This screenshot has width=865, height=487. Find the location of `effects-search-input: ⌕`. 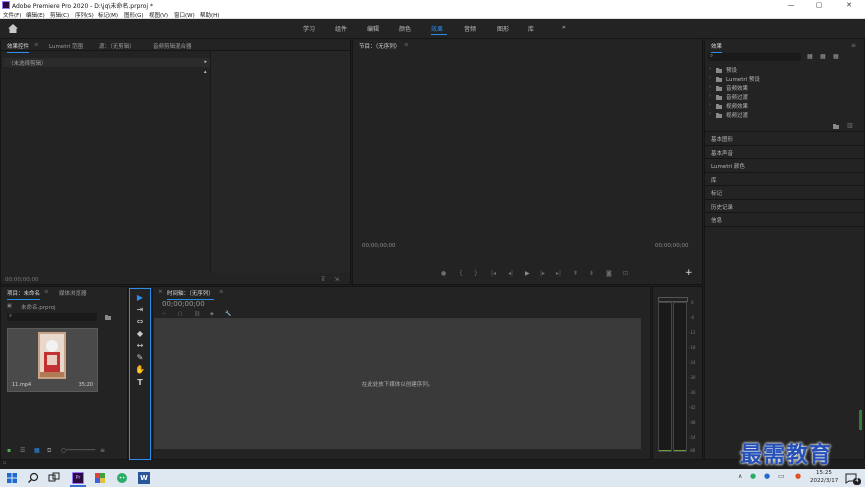

effects-search-input: ⌕ is located at coordinates (754, 57).